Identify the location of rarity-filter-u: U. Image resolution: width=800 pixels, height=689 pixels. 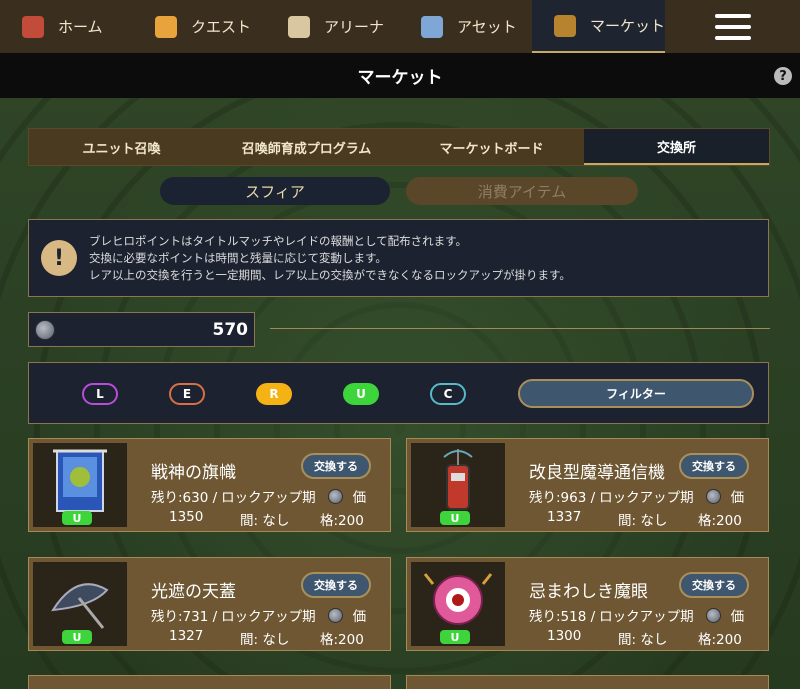
(361, 394).